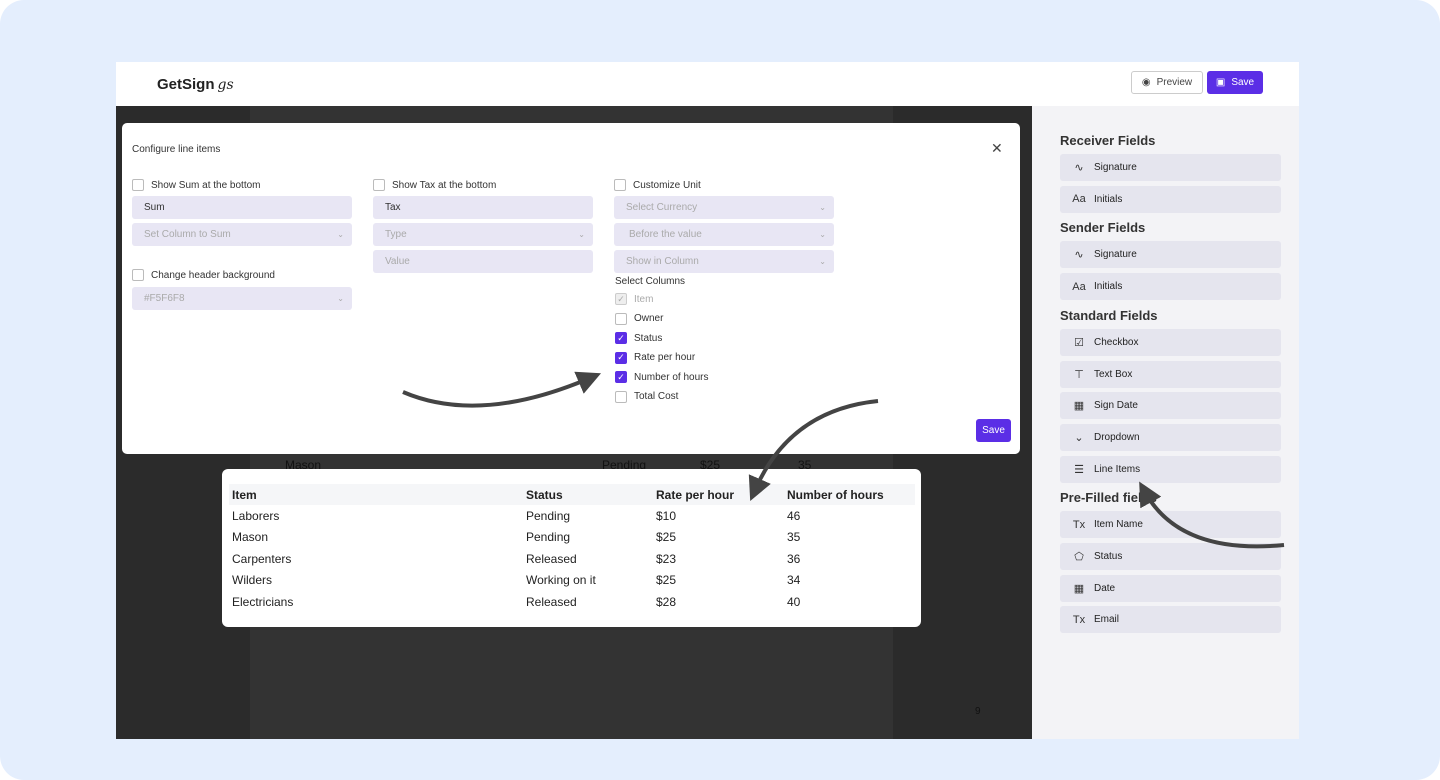  Describe the element at coordinates (1170, 588) in the screenshot. I see `field-date: ▦ Date` at that location.